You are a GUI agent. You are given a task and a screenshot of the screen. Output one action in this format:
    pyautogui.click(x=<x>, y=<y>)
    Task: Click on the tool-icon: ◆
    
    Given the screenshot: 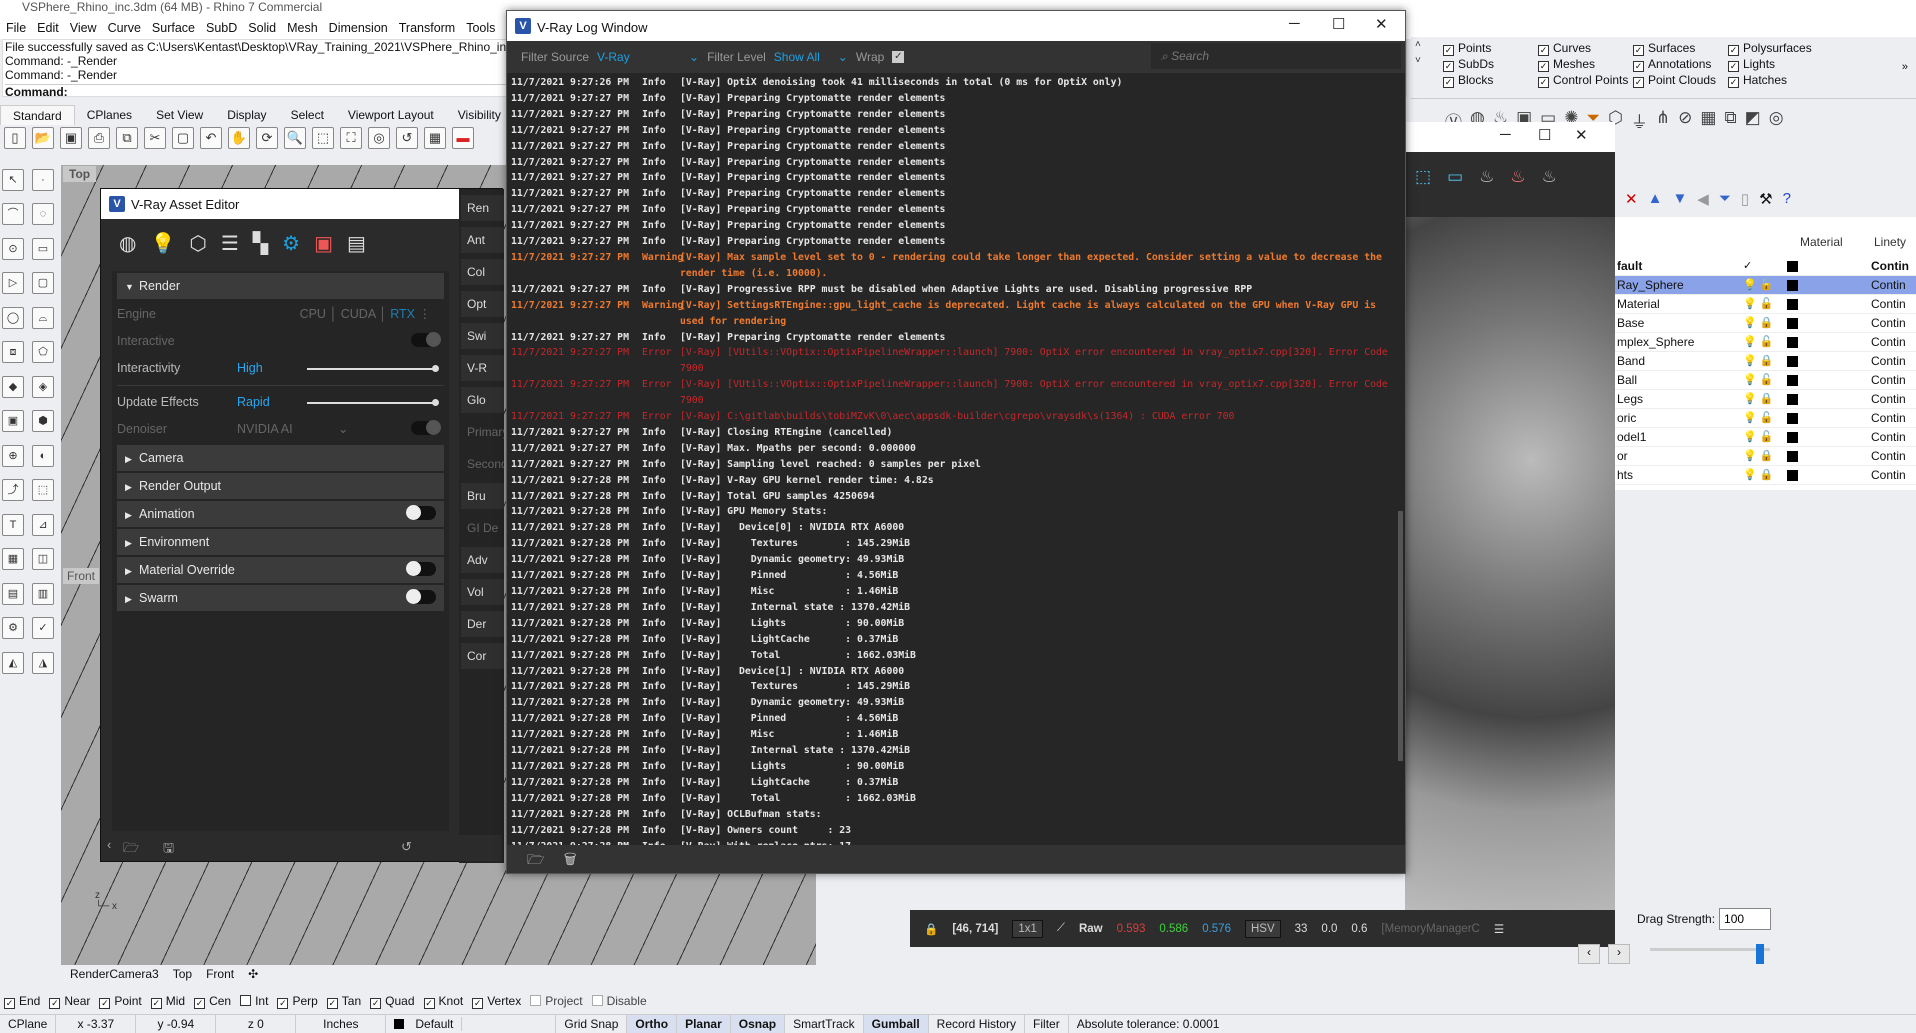 What is the action you would take?
    pyautogui.click(x=13, y=386)
    